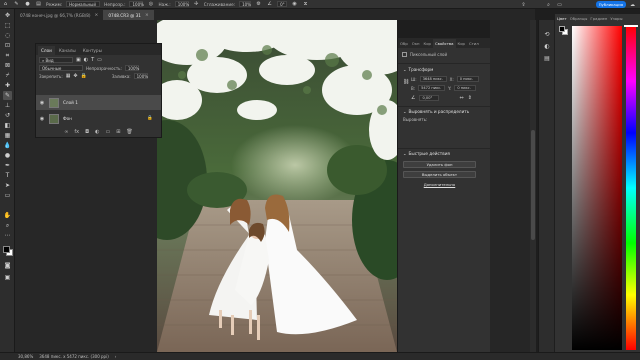  What do you see at coordinates (86, 60) in the screenshot?
I see `filter-adjust-icon: ◐` at bounding box center [86, 60].